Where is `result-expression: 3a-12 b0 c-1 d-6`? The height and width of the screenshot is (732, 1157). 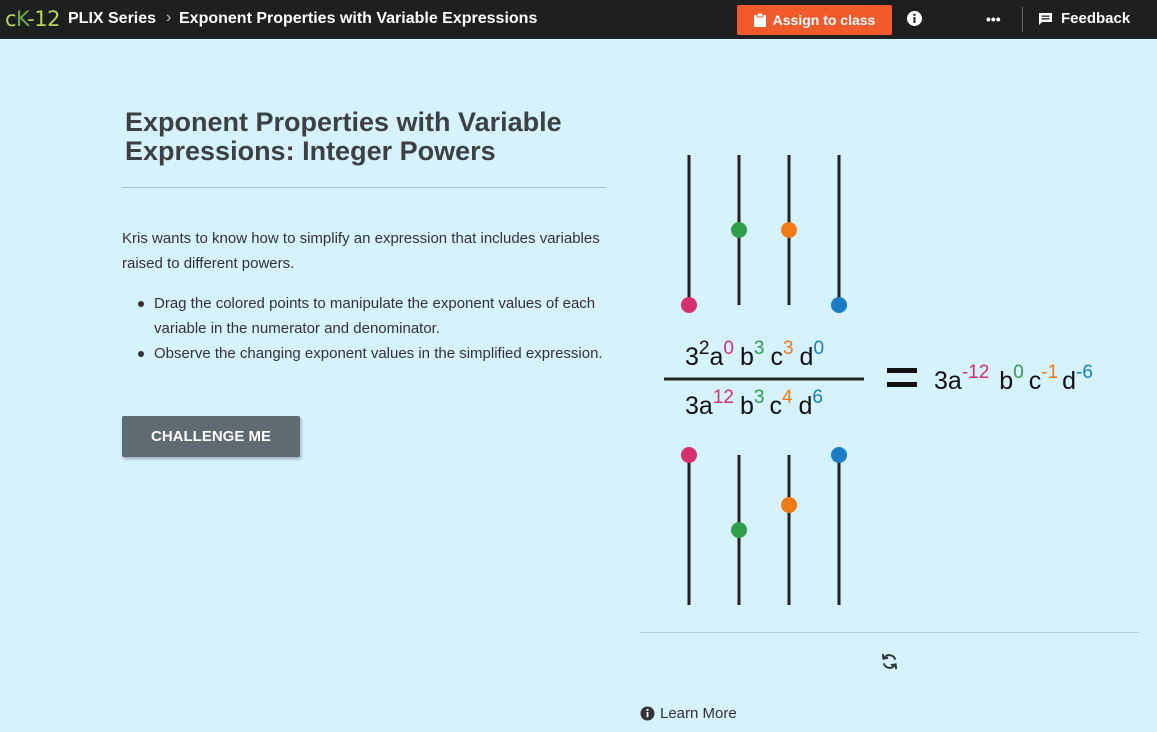 result-expression: 3a-12 b0 c-1 d-6 is located at coordinates (1013, 378).